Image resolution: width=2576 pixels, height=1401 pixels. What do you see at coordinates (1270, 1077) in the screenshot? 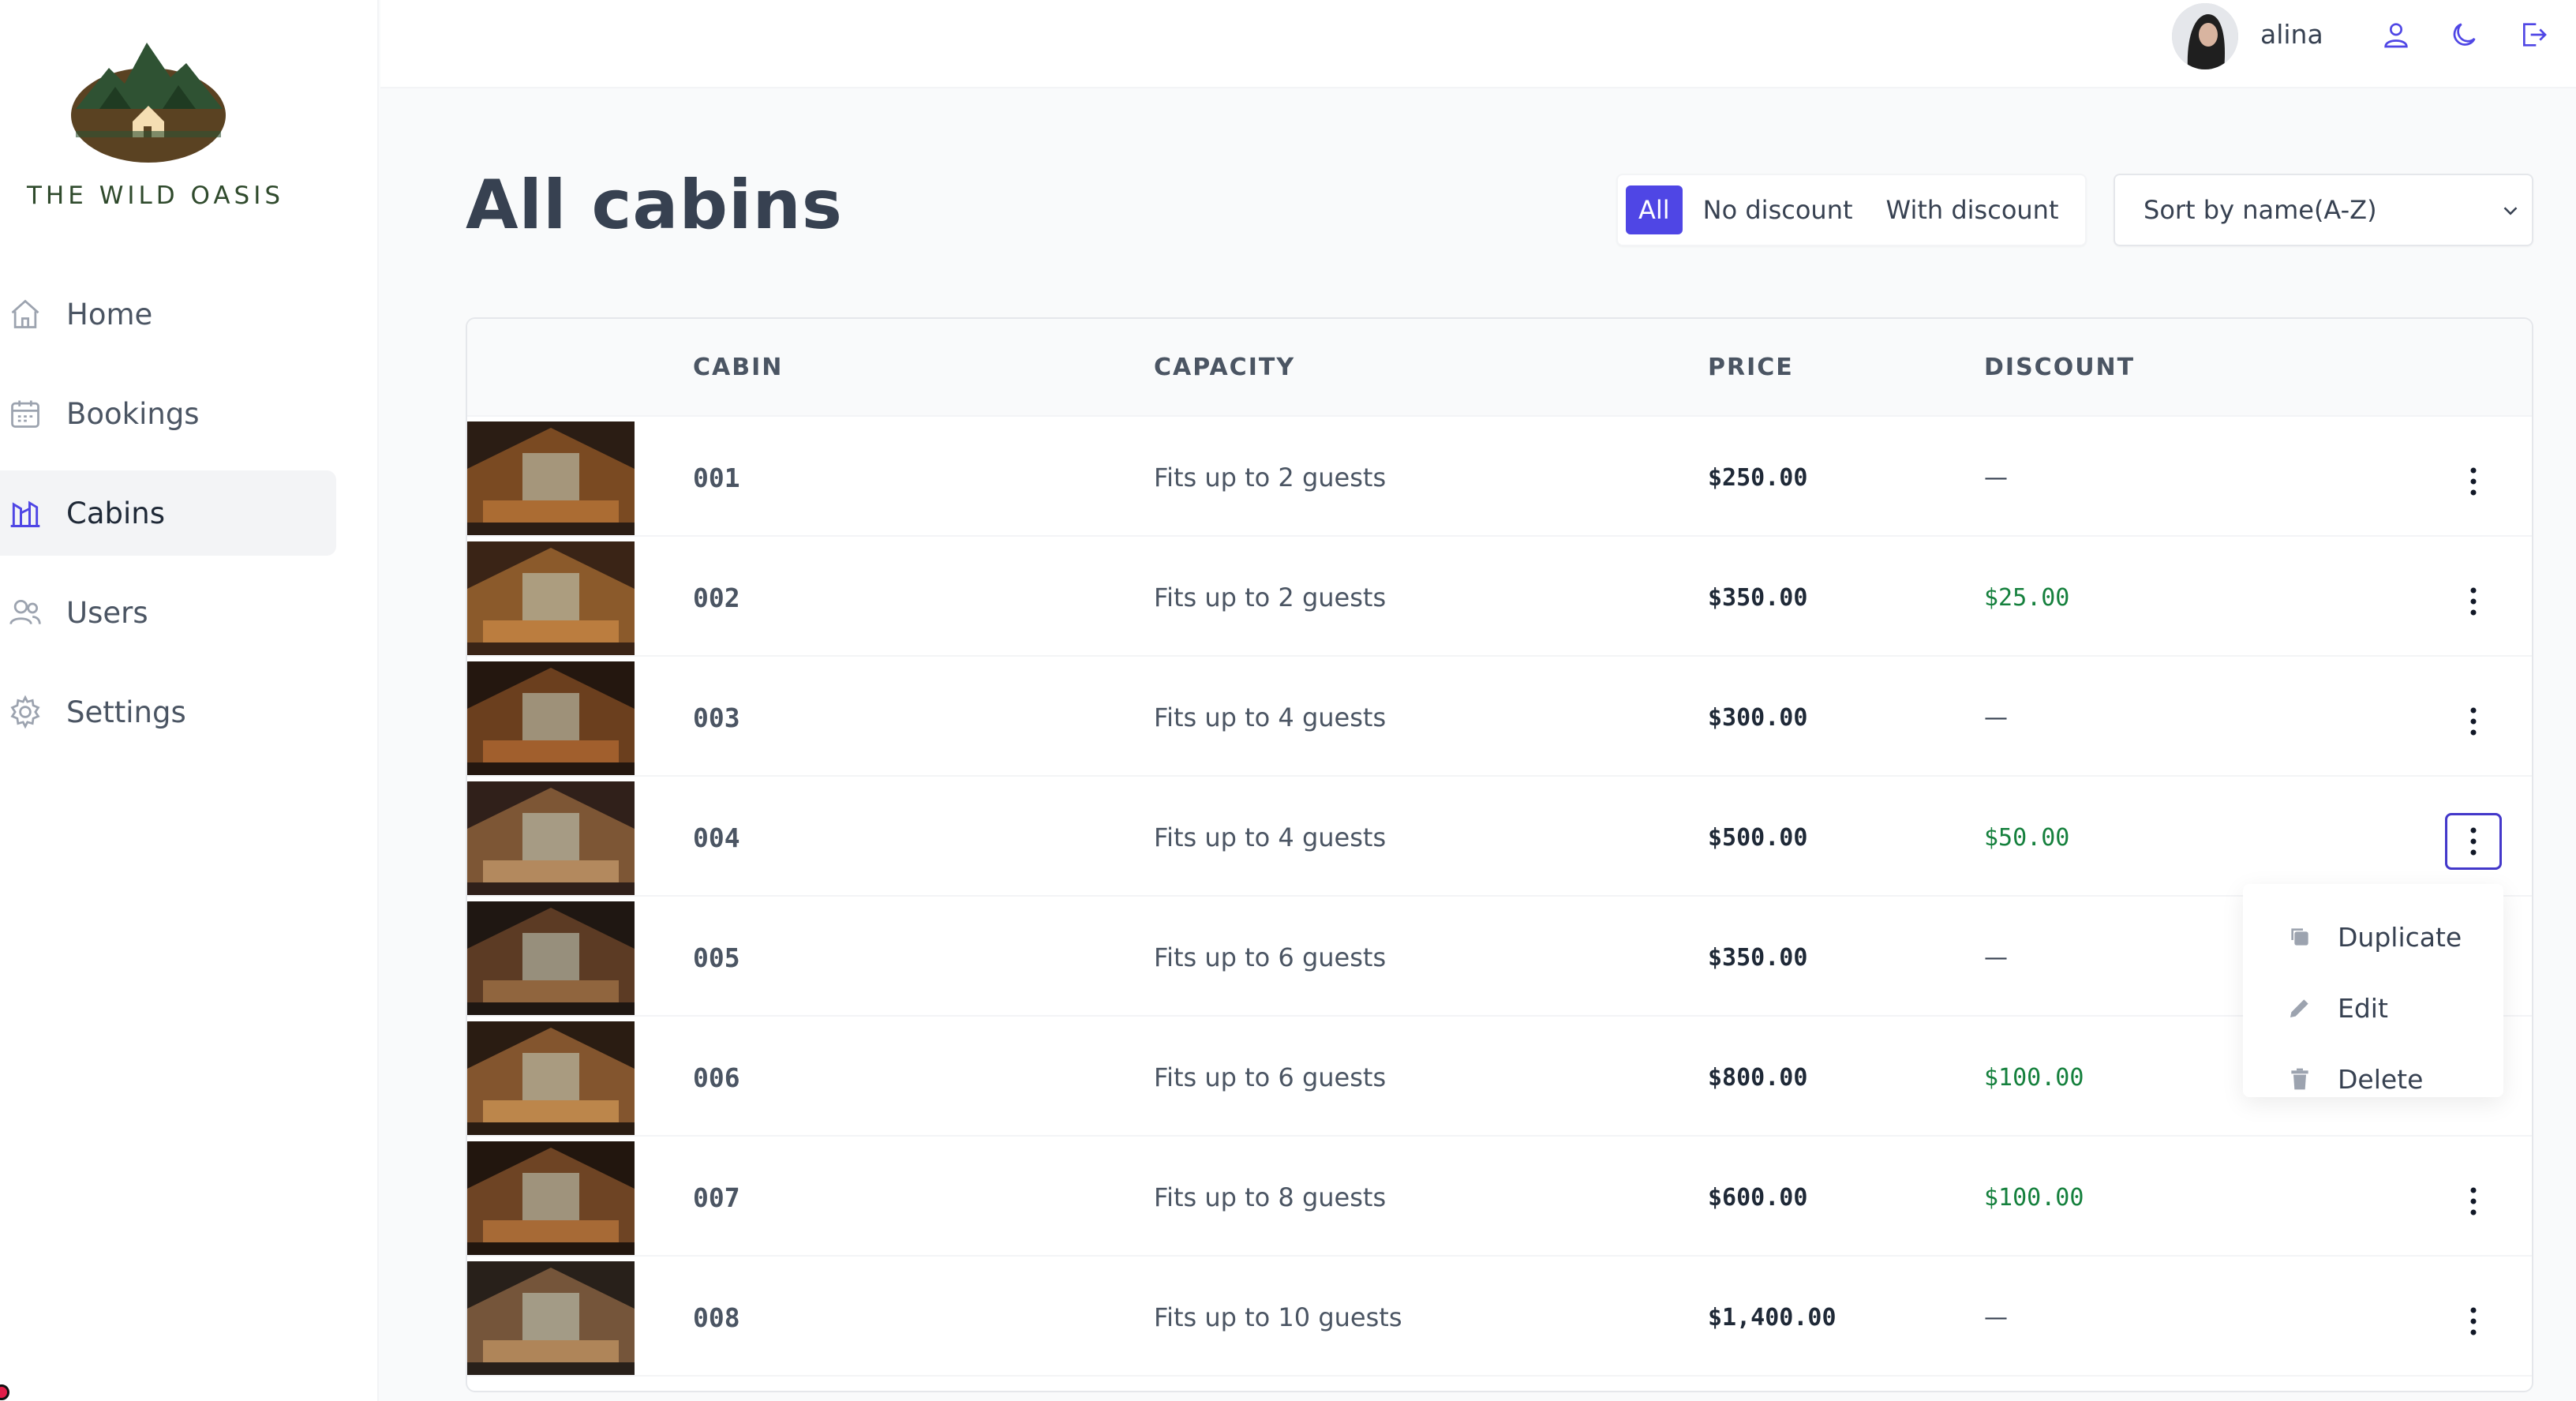
I see `cabin-capacity: Fits up to 6 guests` at bounding box center [1270, 1077].